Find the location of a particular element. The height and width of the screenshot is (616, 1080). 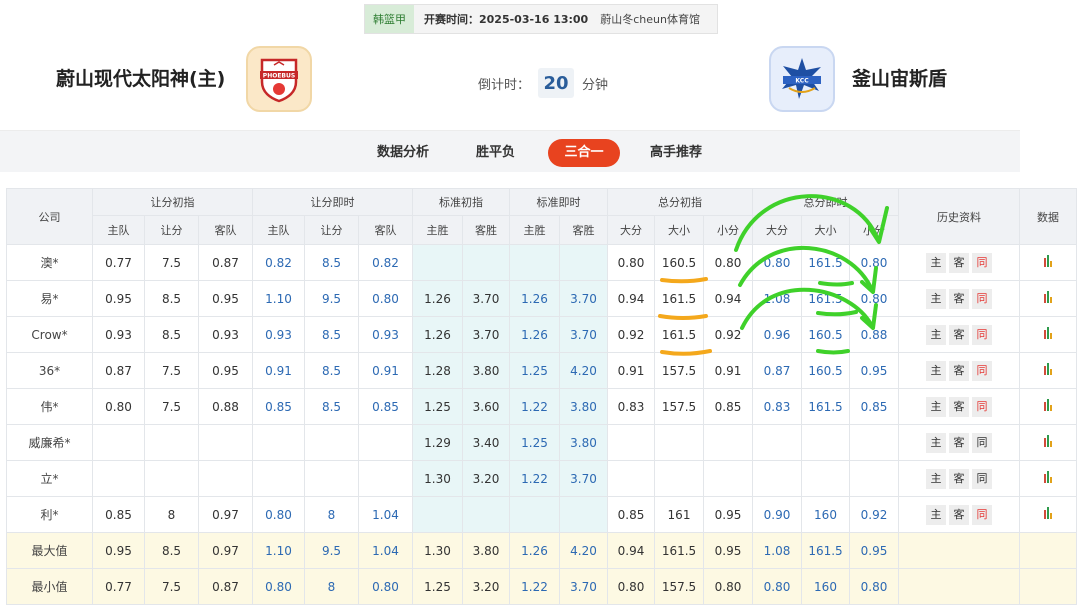

handicap-live-cell: 8.5 is located at coordinates (331, 406).